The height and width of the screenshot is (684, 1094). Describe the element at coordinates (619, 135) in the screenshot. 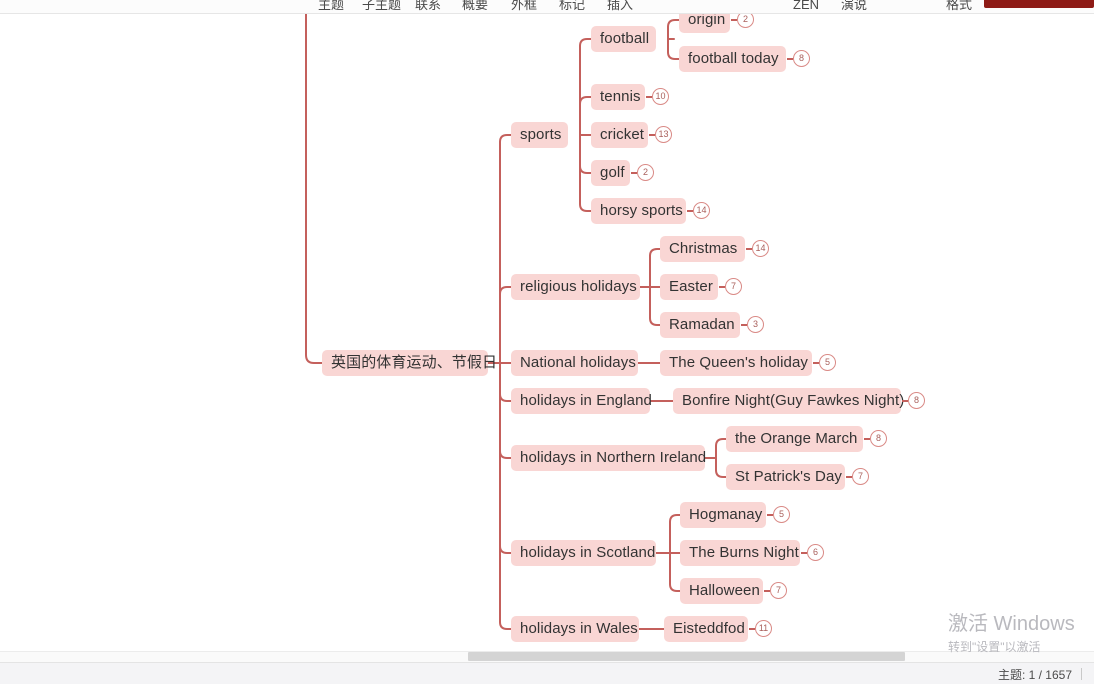

I see `mindmap-node-cricket: cricket` at that location.